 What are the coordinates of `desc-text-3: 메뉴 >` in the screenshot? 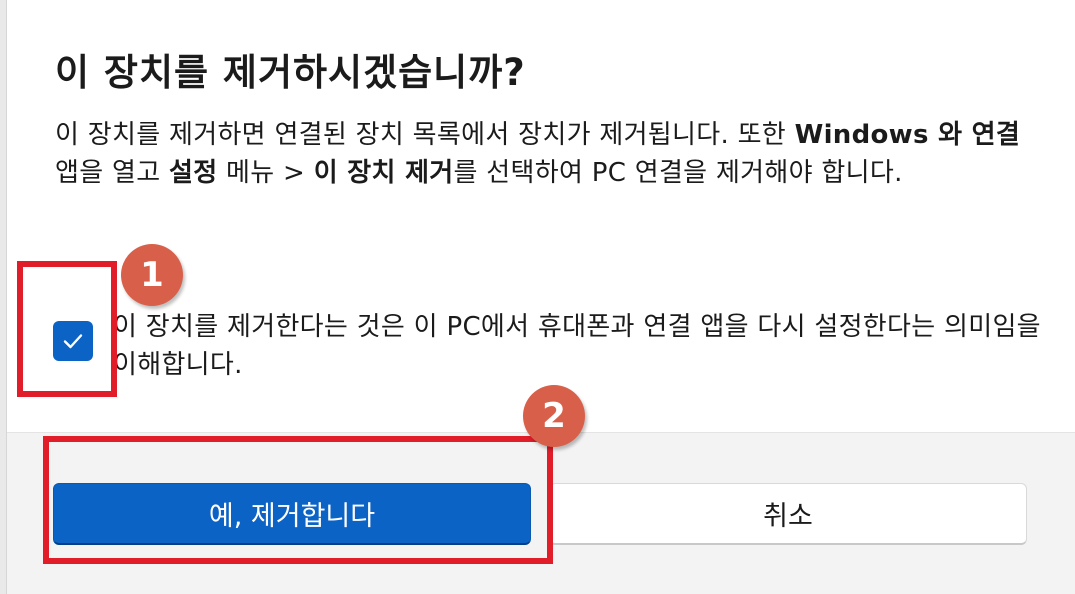 It's located at (265, 173).